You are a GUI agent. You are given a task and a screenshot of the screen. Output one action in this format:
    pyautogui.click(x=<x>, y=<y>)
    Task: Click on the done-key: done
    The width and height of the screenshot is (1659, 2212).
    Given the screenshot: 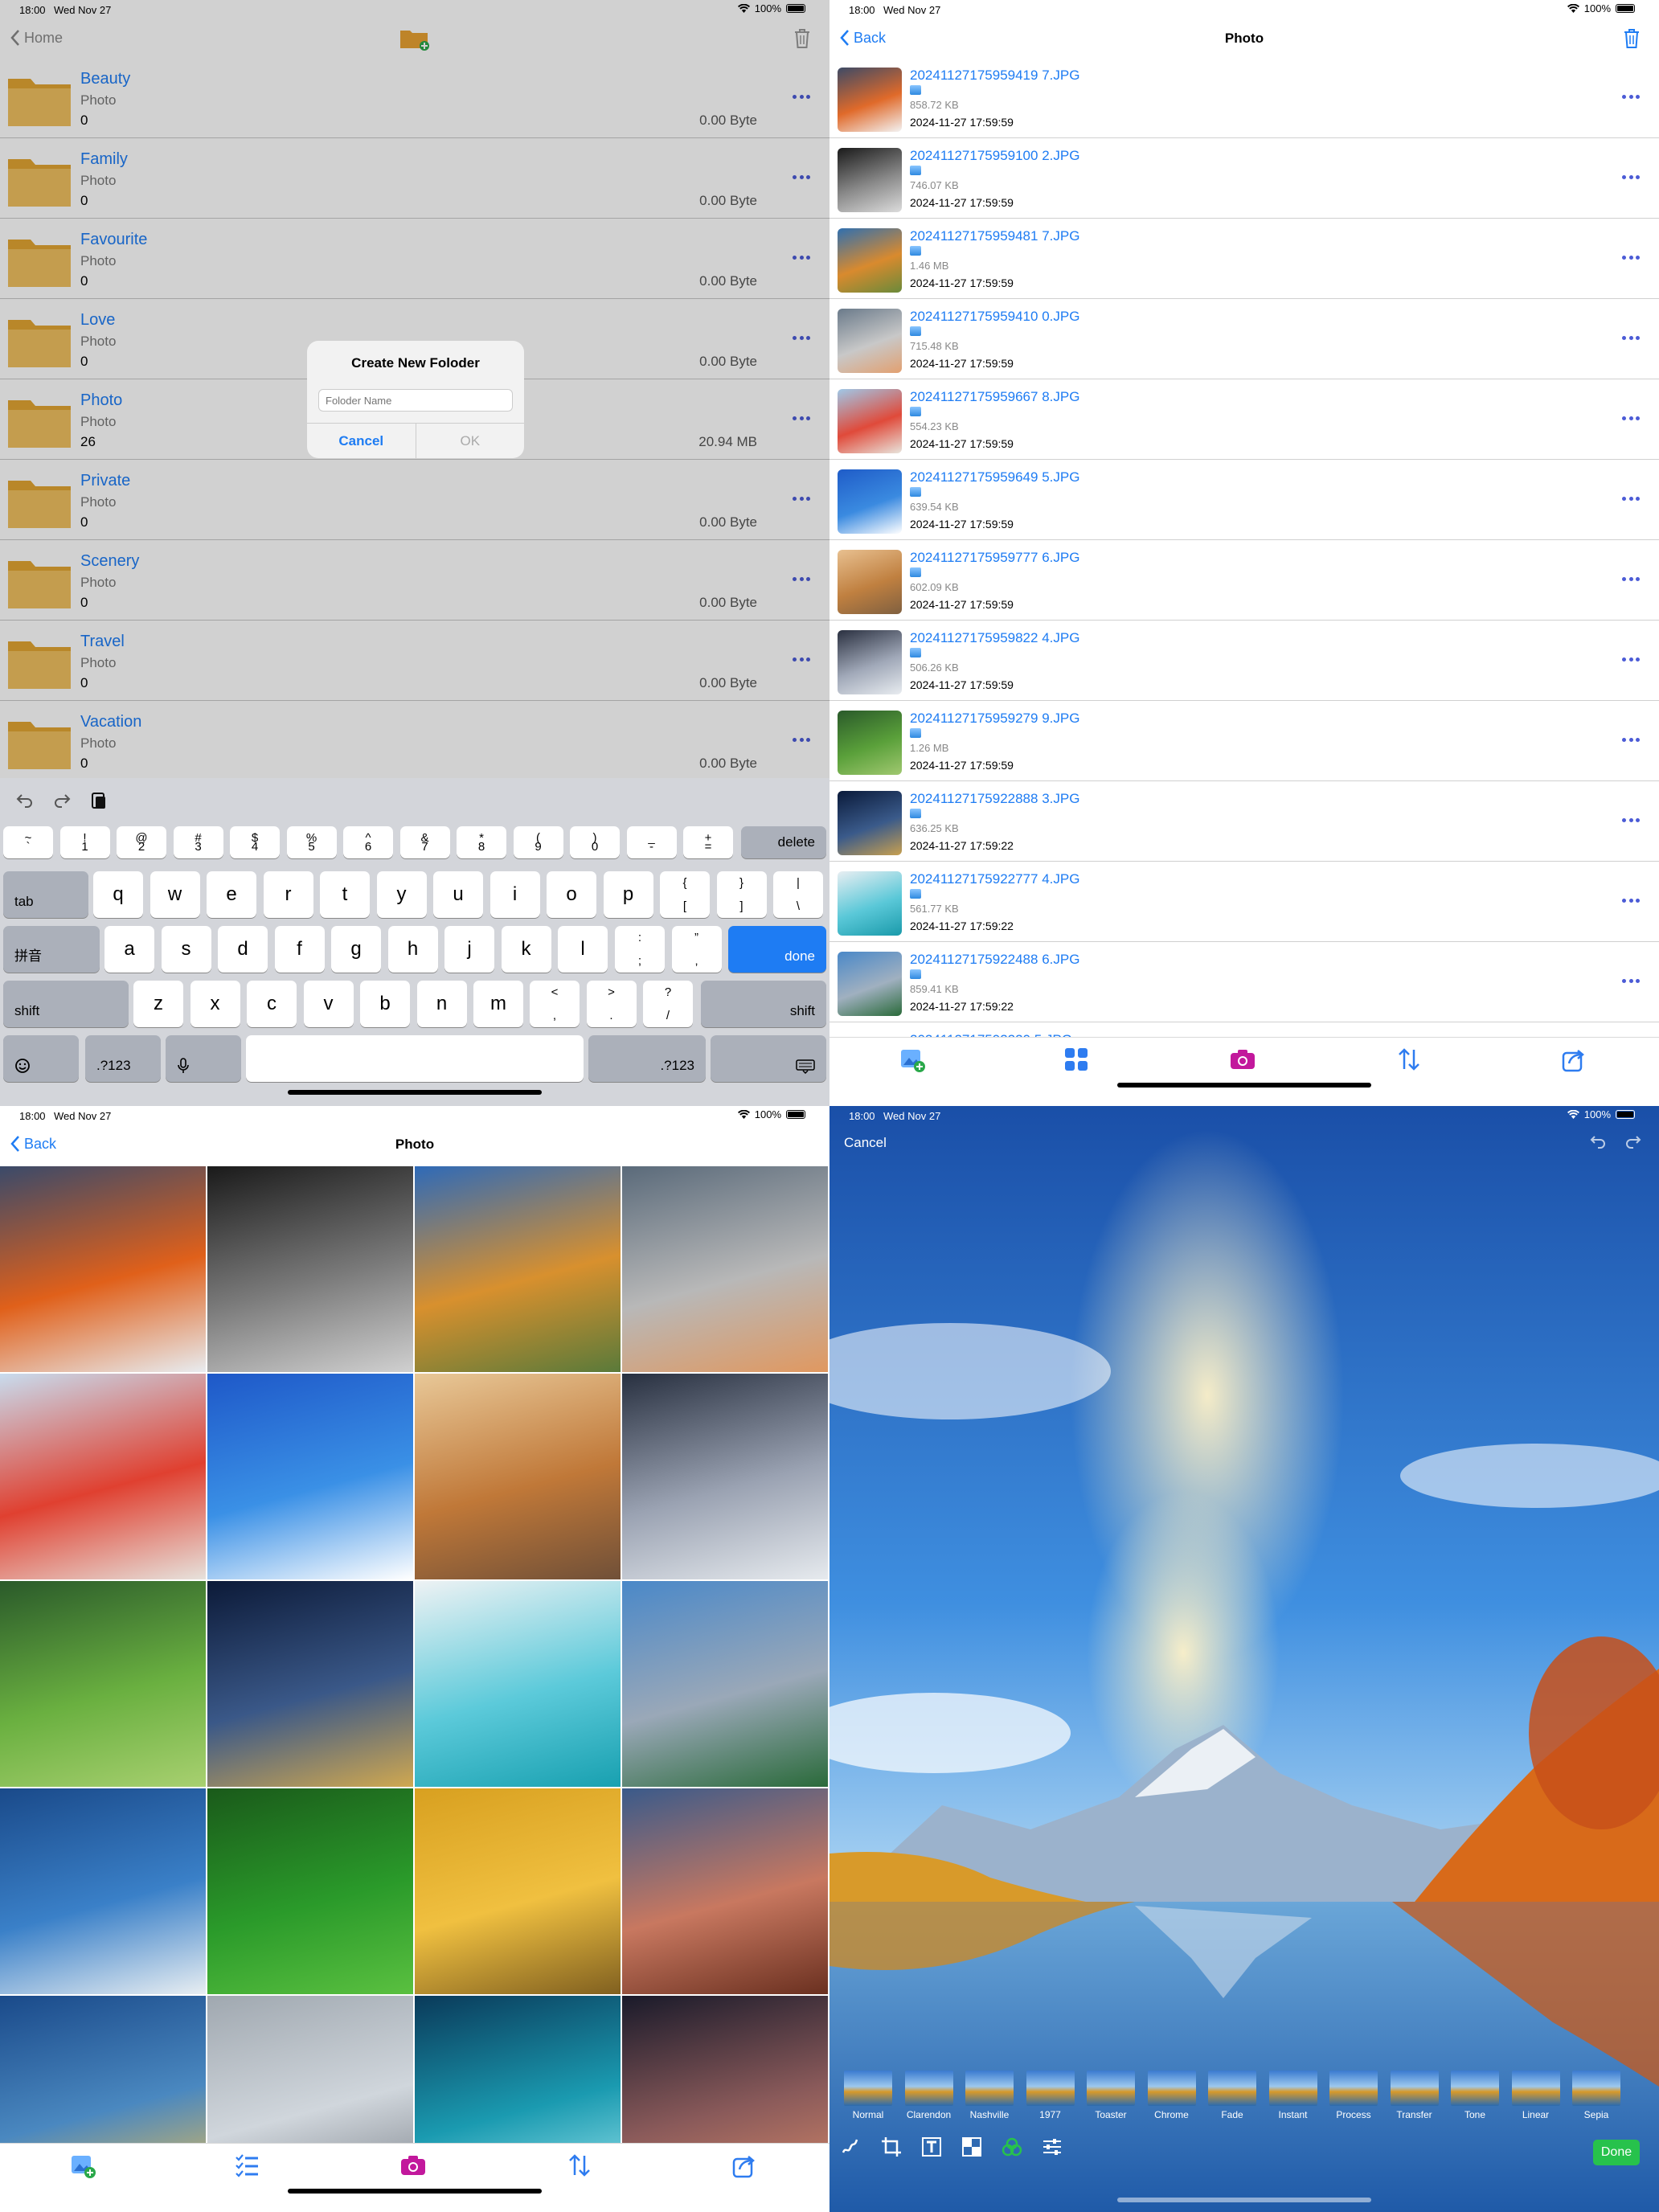 What is the action you would take?
    pyautogui.click(x=777, y=949)
    